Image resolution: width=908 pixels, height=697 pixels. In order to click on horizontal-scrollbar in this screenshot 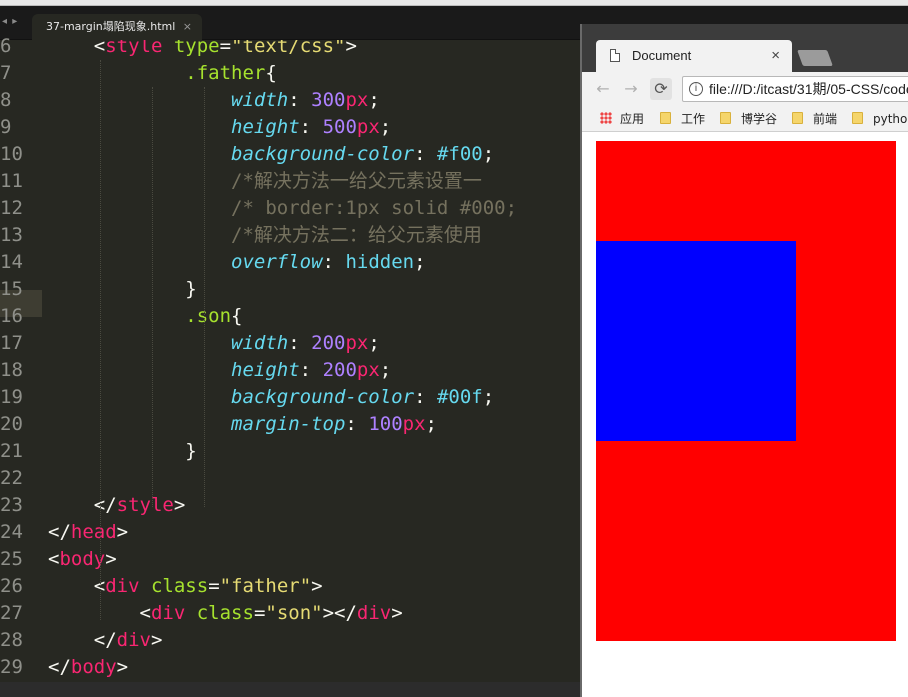, I will do `click(290, 689)`.